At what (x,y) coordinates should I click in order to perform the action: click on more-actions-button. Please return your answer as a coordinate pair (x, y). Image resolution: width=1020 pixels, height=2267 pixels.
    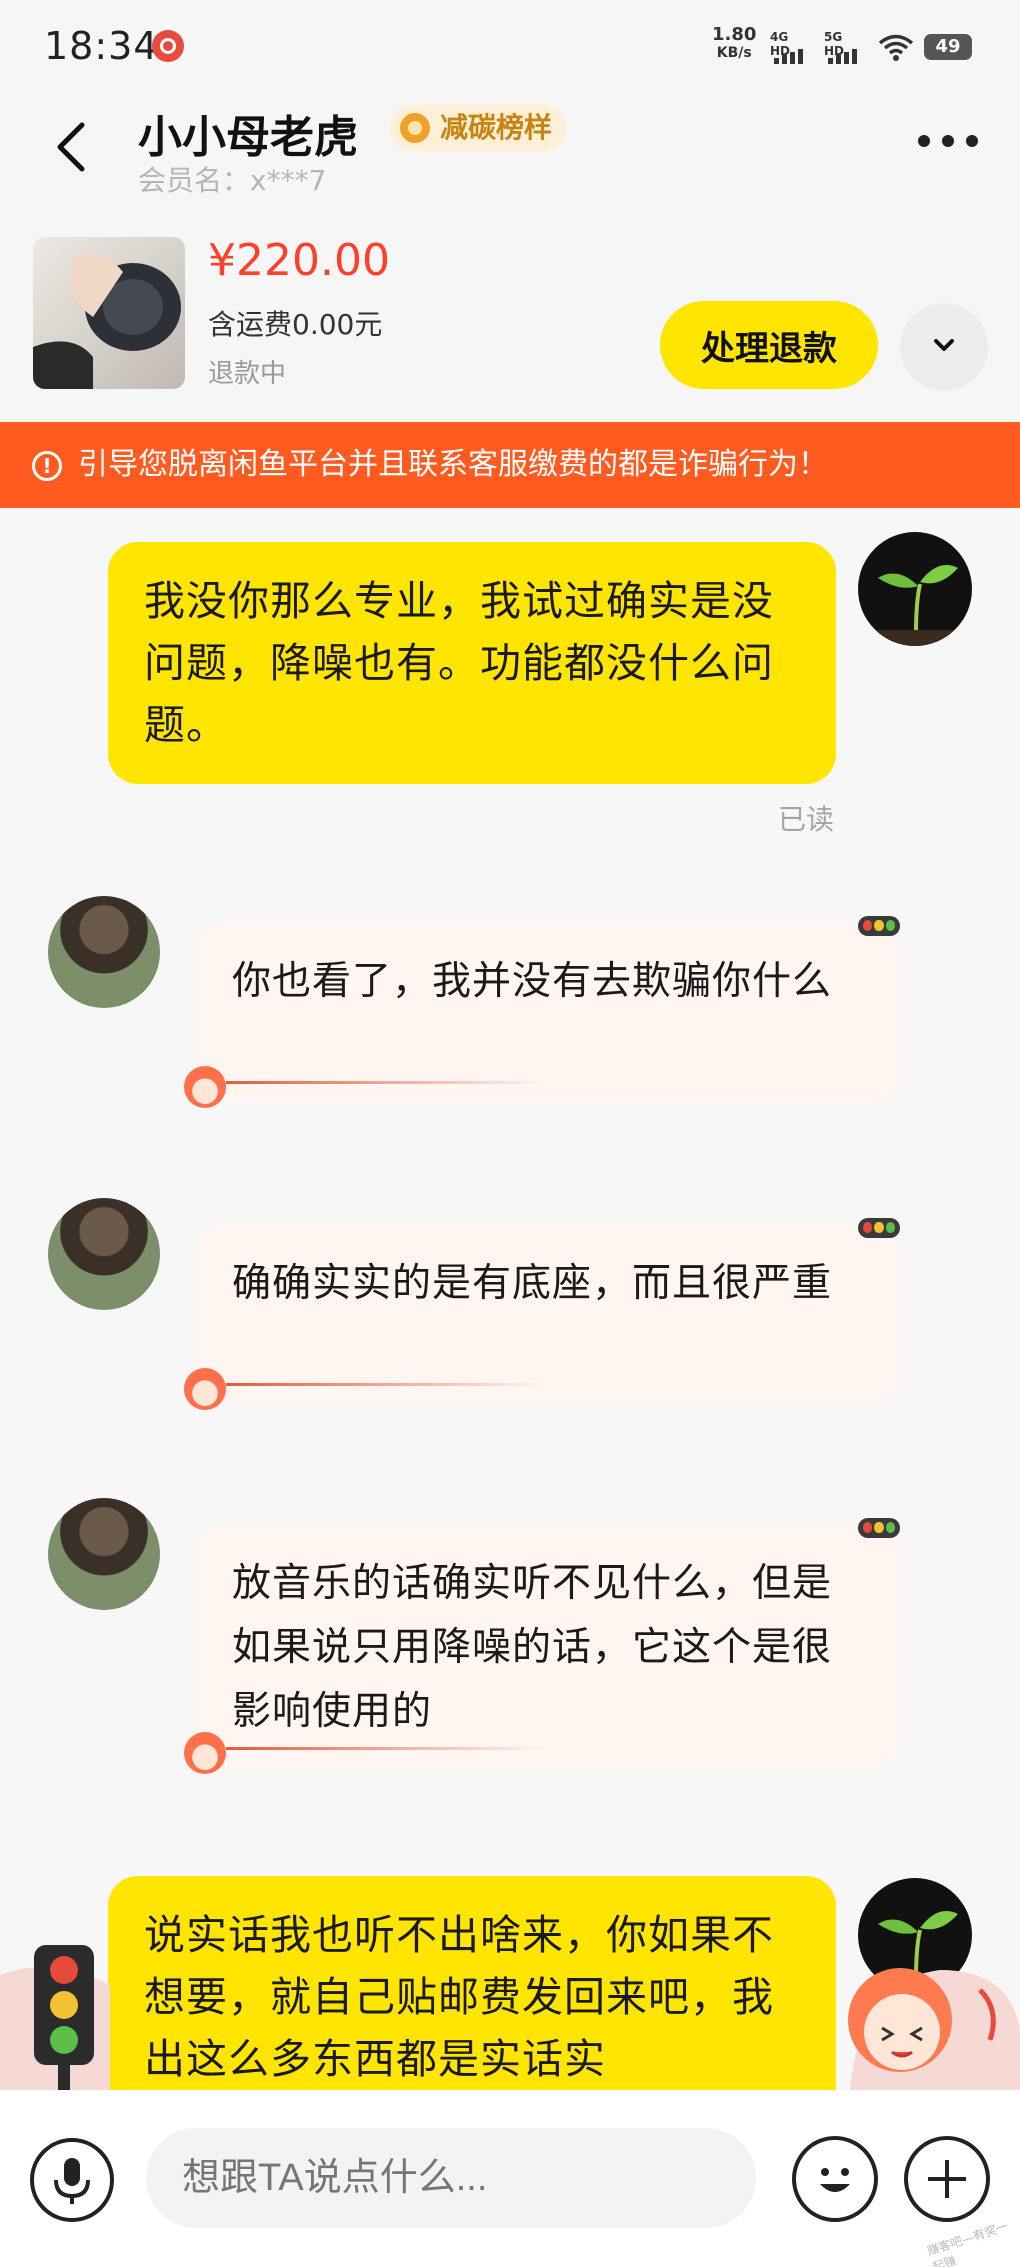
    Looking at the image, I should click on (947, 2179).